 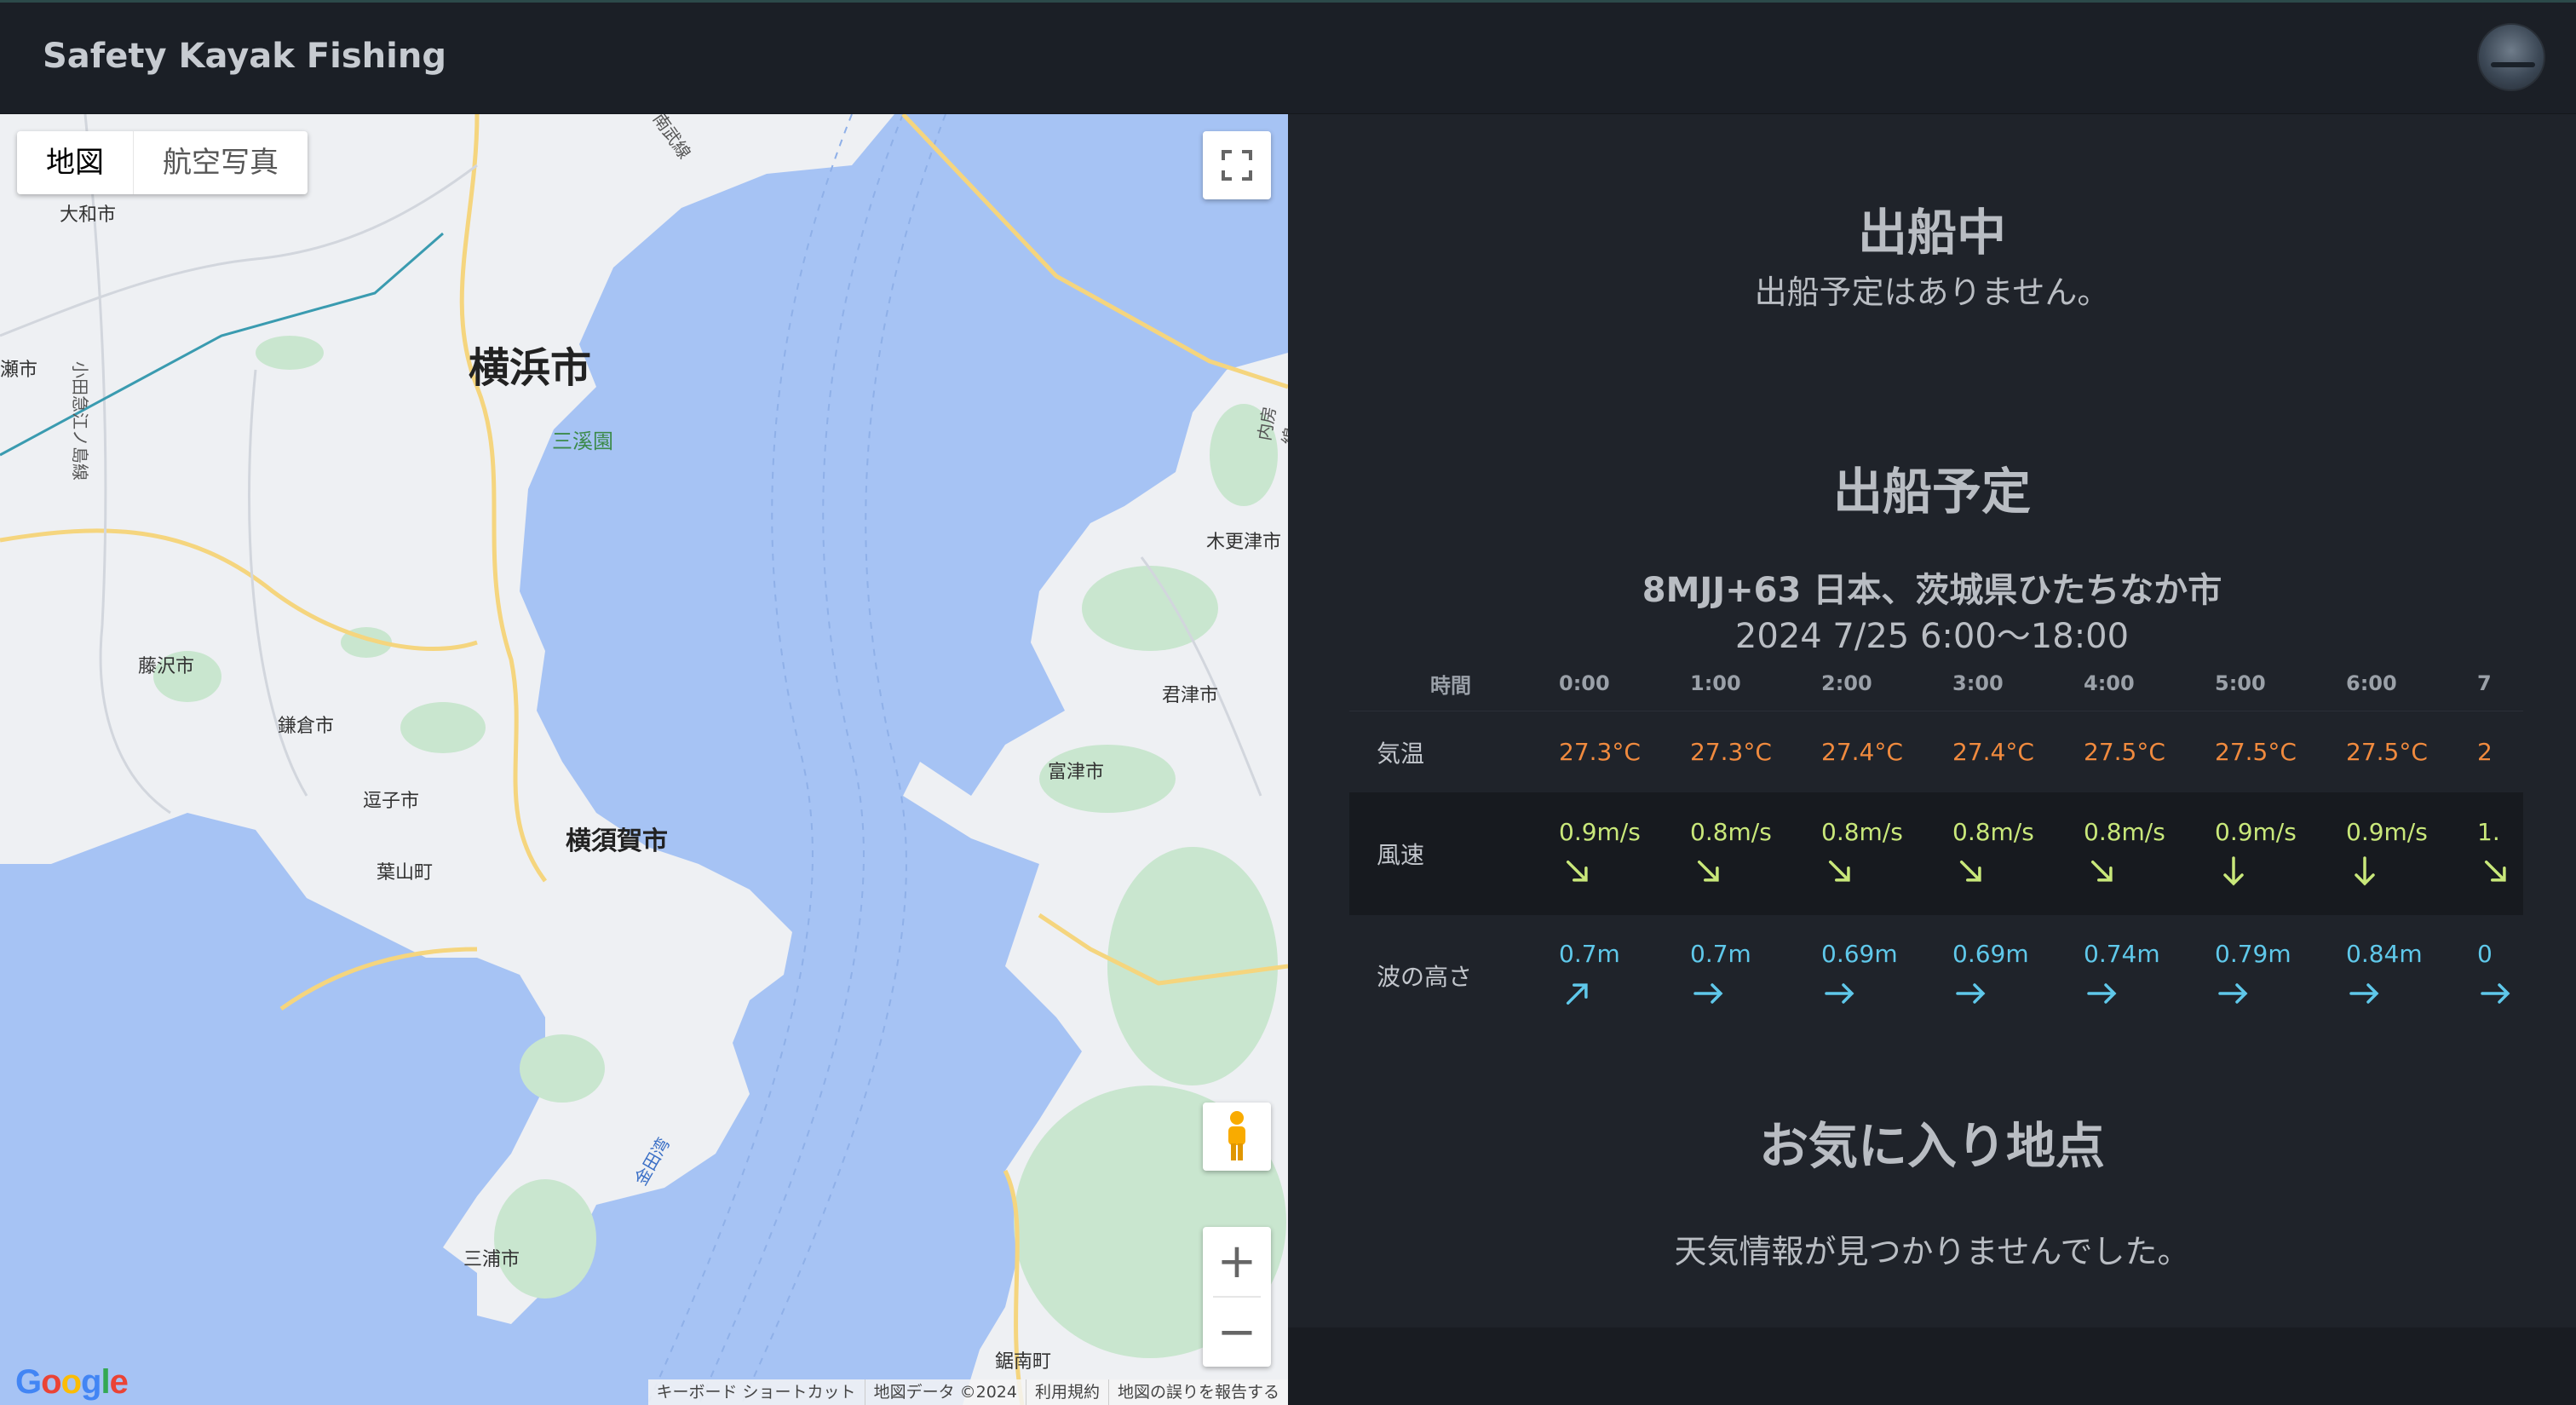 I want to click on pegman-icon, so click(x=1237, y=1135).